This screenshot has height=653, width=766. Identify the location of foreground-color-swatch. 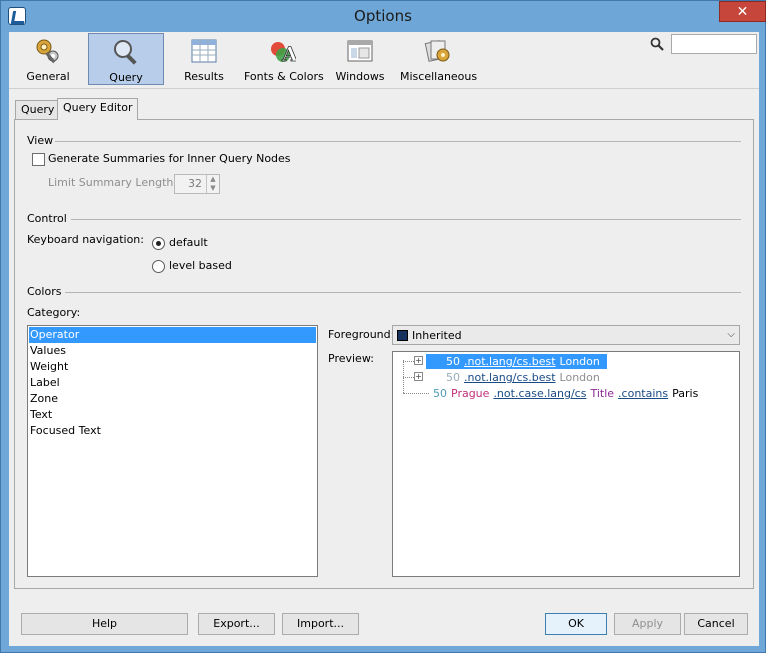
(402, 335).